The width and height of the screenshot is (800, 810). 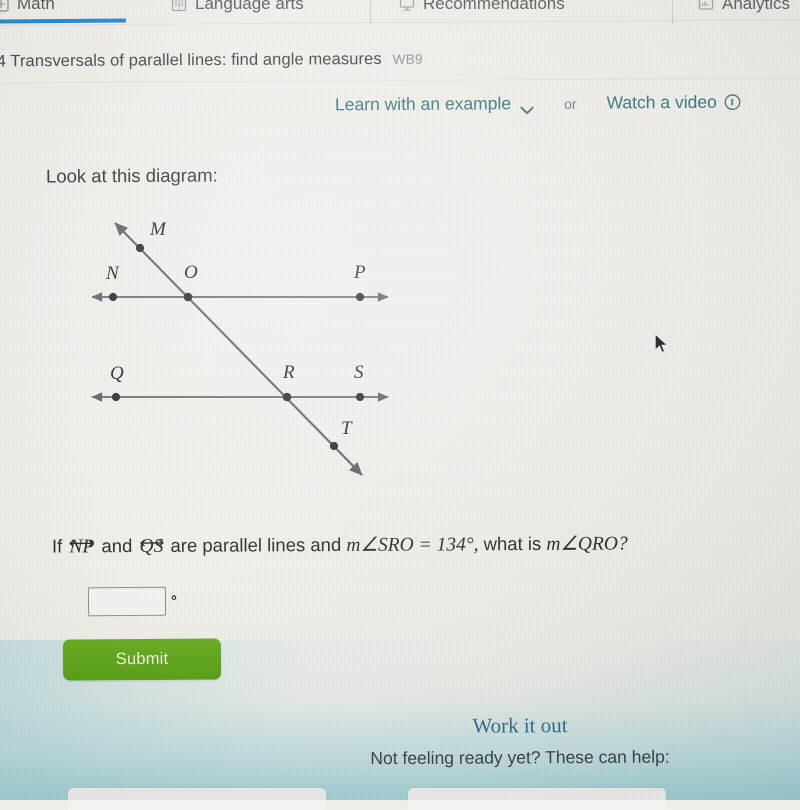 I want to click on arrow-cursor, so click(x=662, y=344).